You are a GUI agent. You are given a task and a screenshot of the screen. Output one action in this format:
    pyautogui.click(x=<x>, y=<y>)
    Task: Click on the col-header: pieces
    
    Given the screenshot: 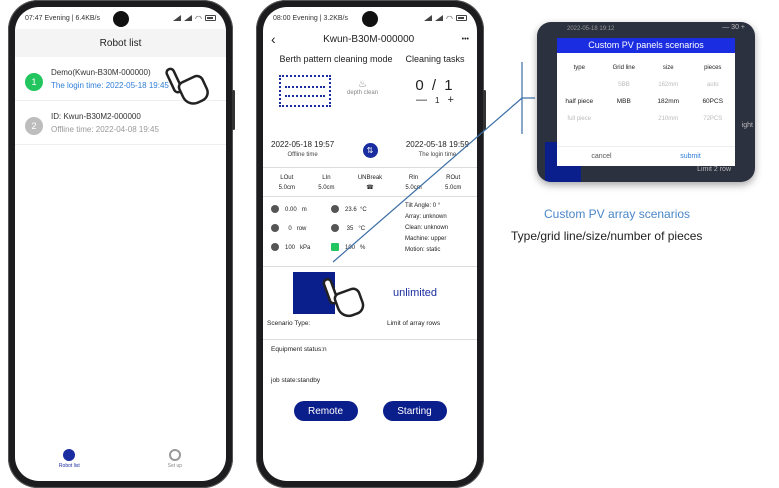 What is the action you would take?
    pyautogui.click(x=713, y=67)
    